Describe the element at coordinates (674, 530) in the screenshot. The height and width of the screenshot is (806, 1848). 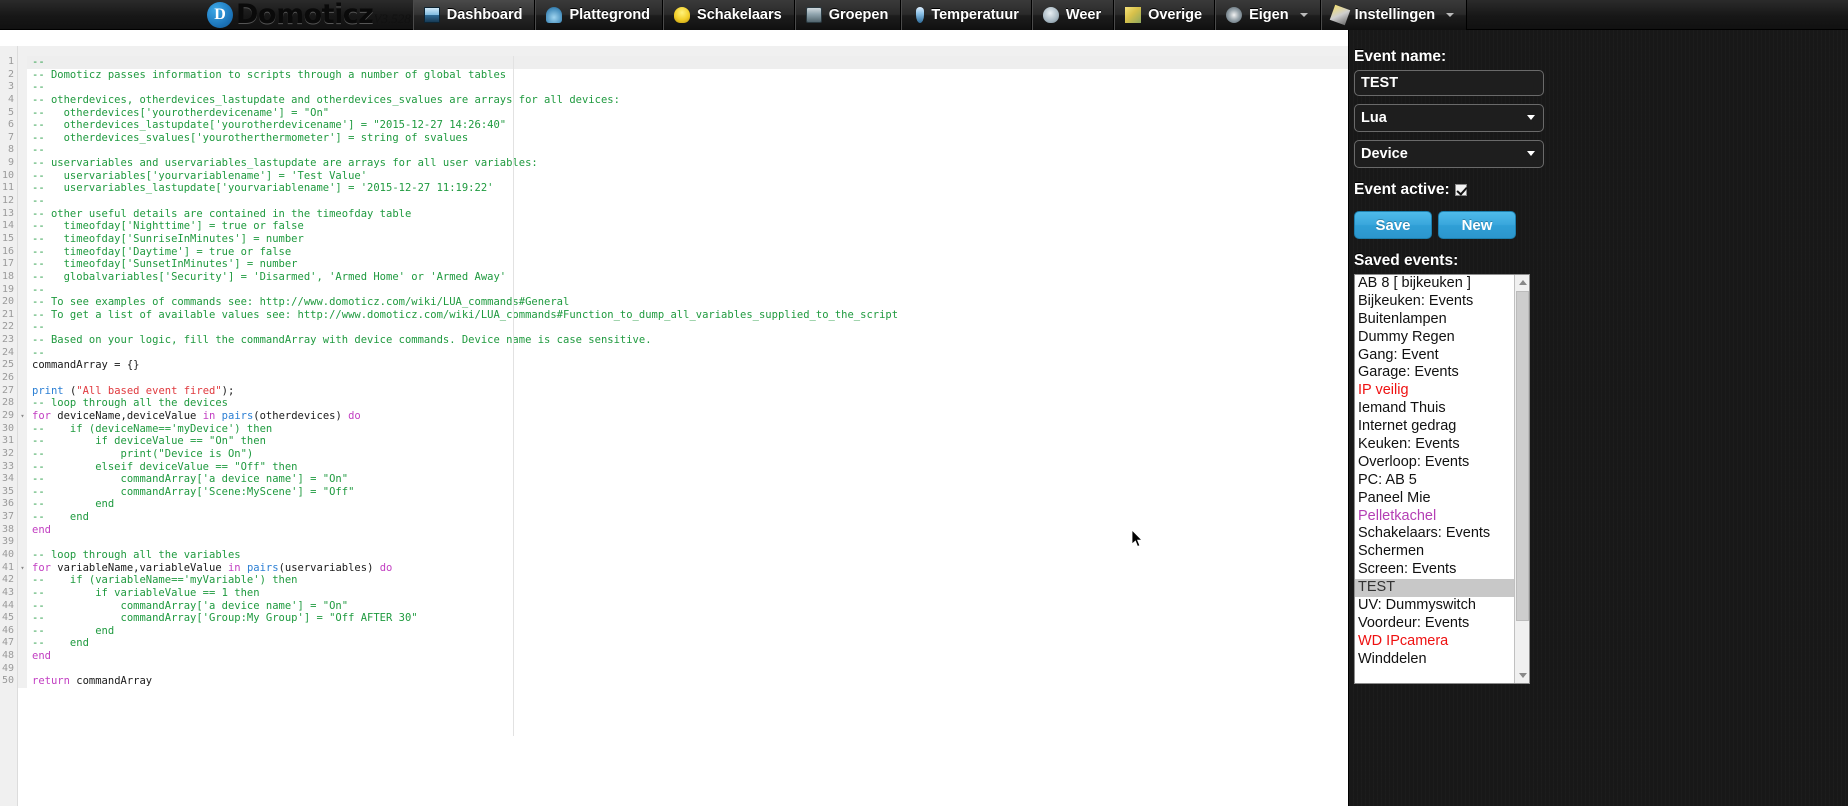
I see `code-line: 38 end` at that location.